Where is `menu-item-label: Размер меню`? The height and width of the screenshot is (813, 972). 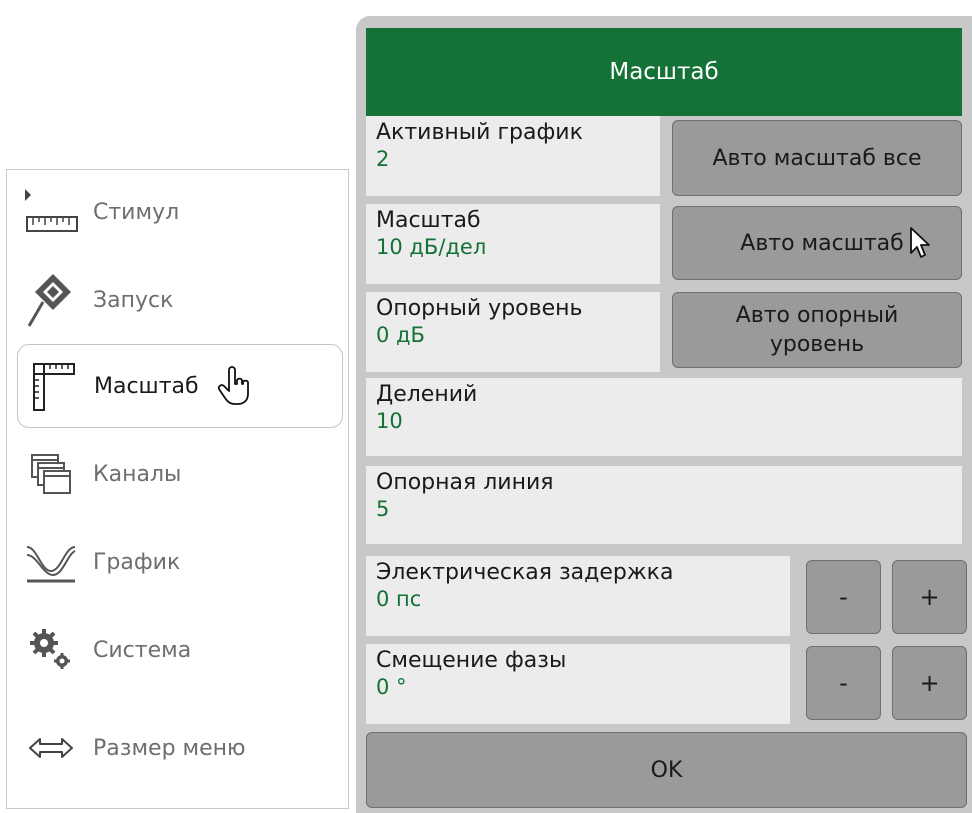
menu-item-label: Размер меню is located at coordinates (169, 748).